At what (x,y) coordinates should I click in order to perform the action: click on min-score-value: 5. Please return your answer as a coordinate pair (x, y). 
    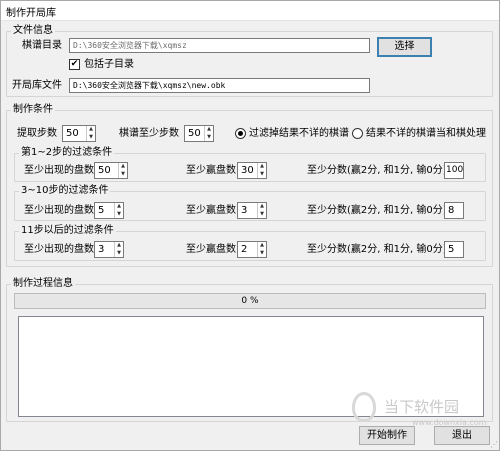
    Looking at the image, I should click on (451, 249).